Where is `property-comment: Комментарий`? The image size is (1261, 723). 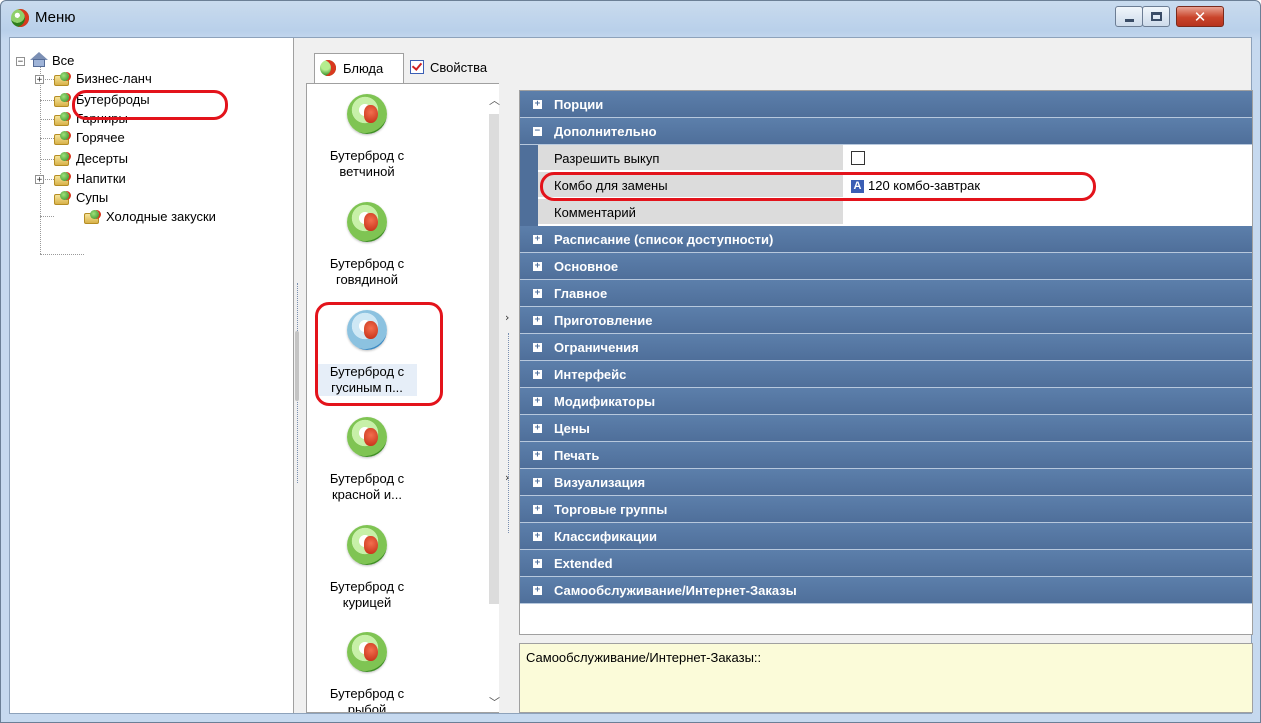 property-comment: Комментарий is located at coordinates (886, 212).